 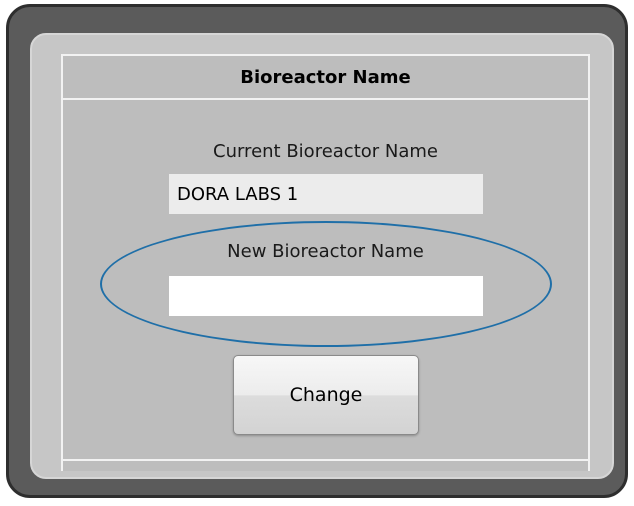 I want to click on change-button: Change, so click(x=326, y=395).